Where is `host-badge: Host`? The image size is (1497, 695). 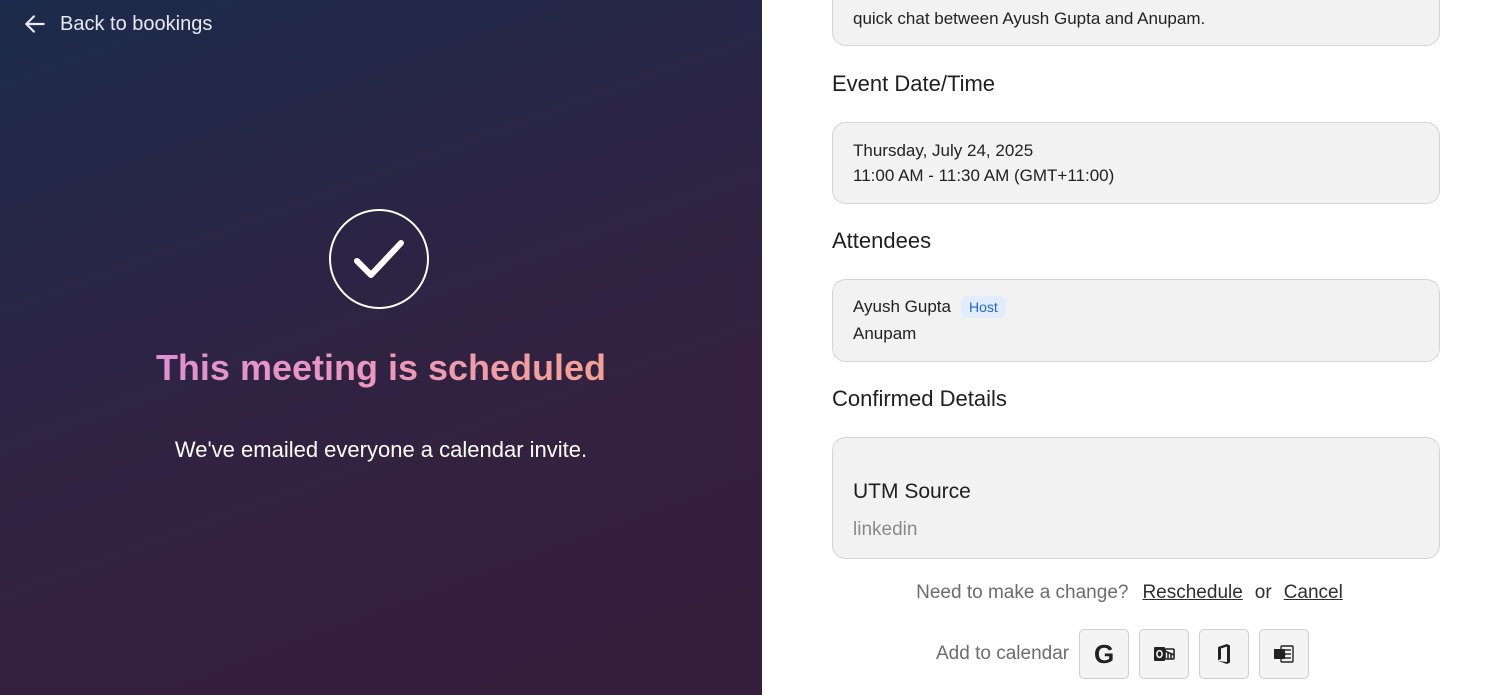
host-badge: Host is located at coordinates (983, 307).